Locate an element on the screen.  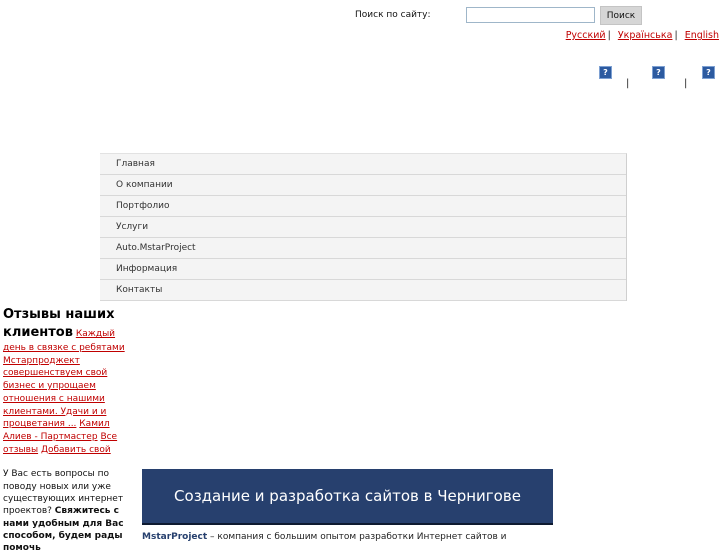
search-button: Поиск is located at coordinates (621, 15).